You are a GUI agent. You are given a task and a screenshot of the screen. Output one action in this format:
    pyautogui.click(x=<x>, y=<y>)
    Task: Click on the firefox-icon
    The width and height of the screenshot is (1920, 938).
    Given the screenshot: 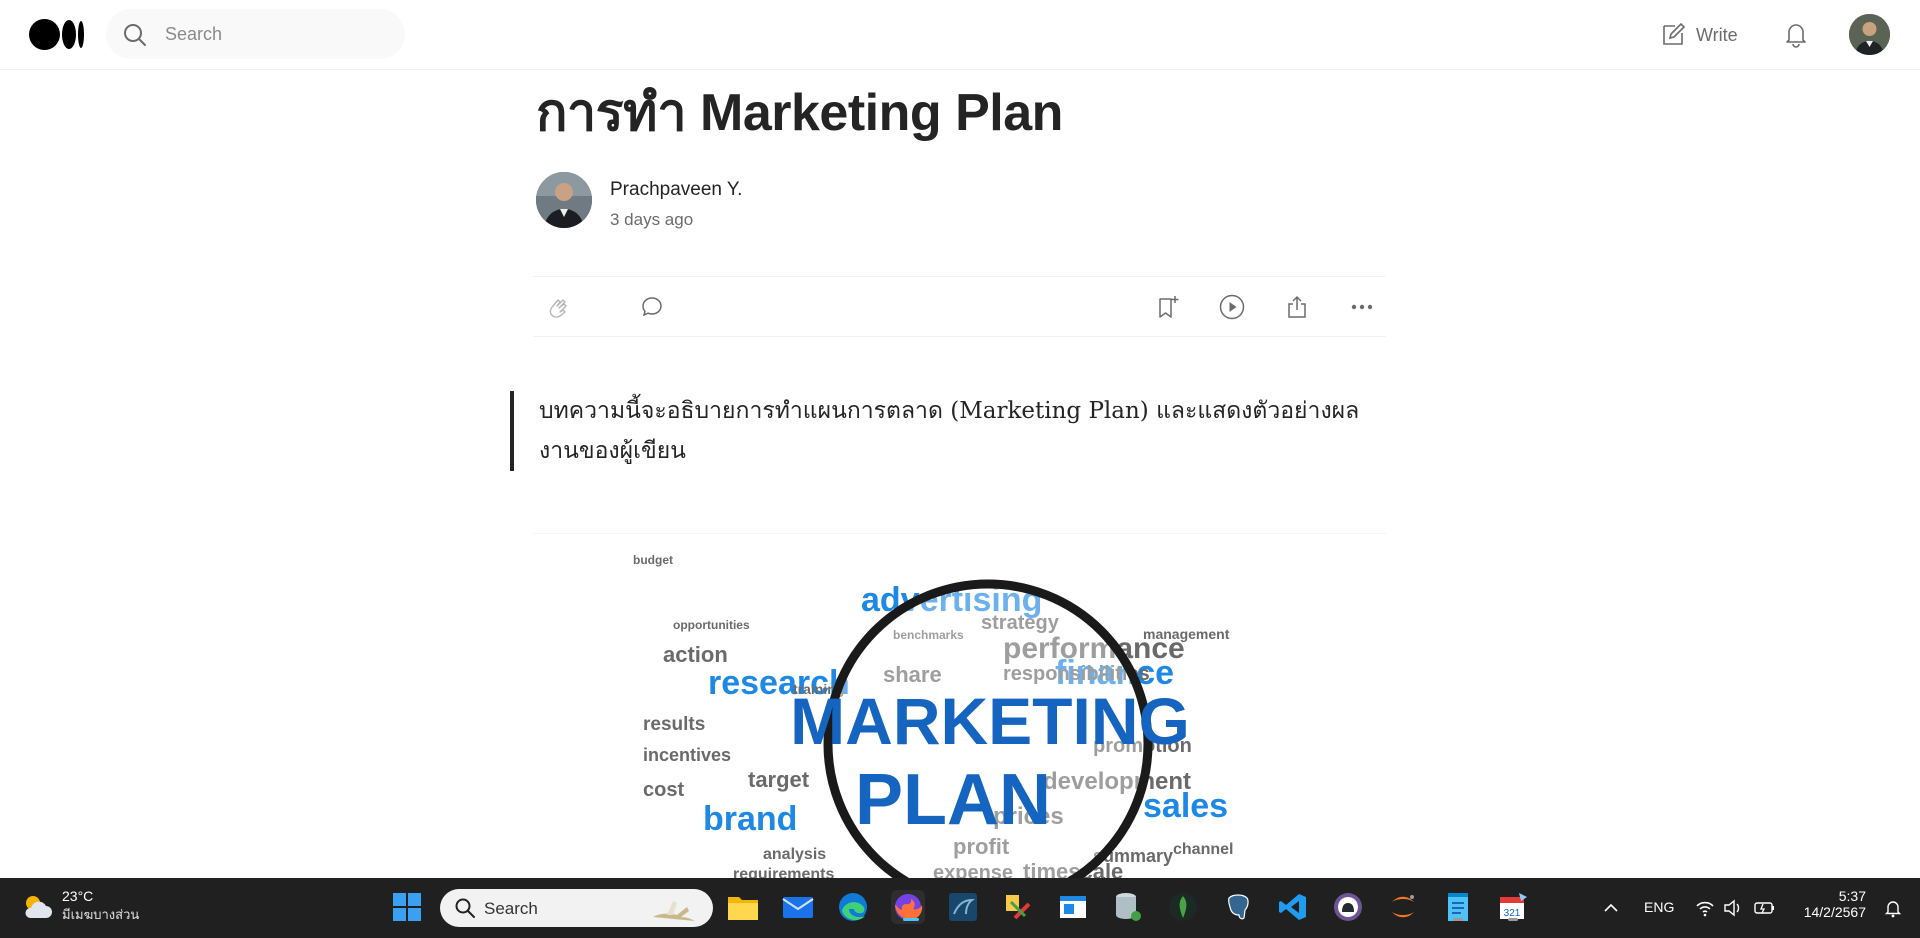 What is the action you would take?
    pyautogui.click(x=908, y=907)
    